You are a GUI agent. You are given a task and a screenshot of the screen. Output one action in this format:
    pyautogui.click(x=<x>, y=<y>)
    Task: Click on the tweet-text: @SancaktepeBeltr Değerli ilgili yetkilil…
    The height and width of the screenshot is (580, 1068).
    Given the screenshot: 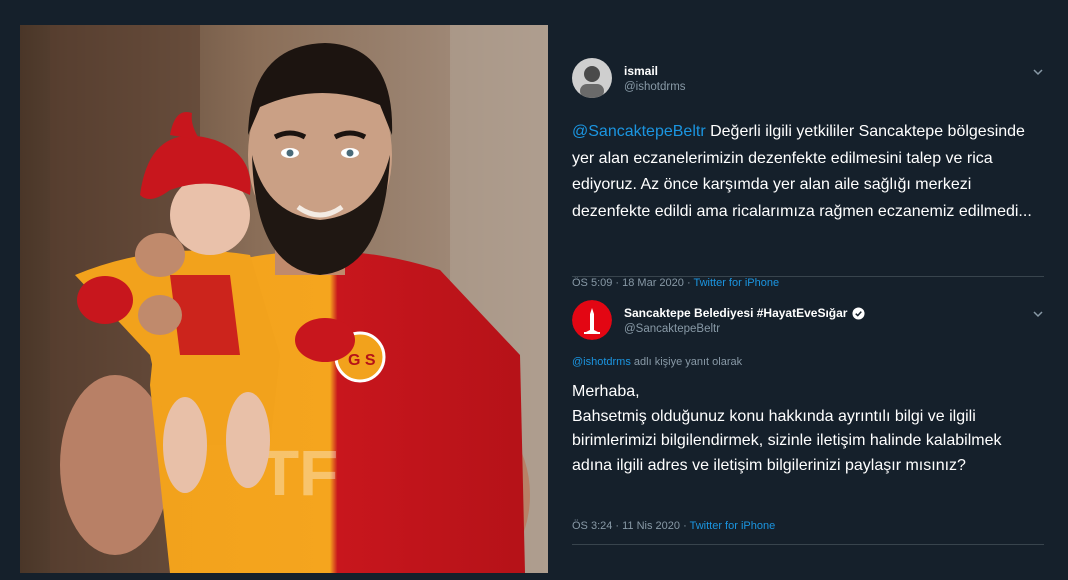 What is the action you would take?
    pyautogui.click(x=807, y=172)
    